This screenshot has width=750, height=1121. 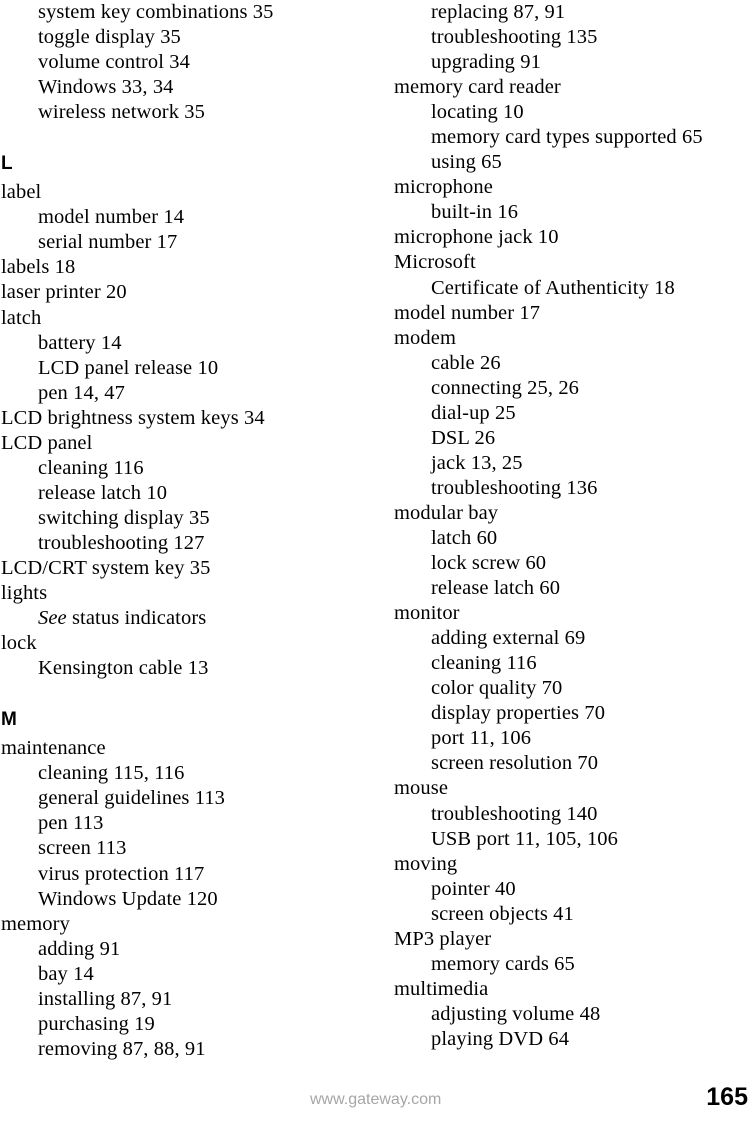 What do you see at coordinates (464, 537) in the screenshot?
I see `index-subentry: latch 60` at bounding box center [464, 537].